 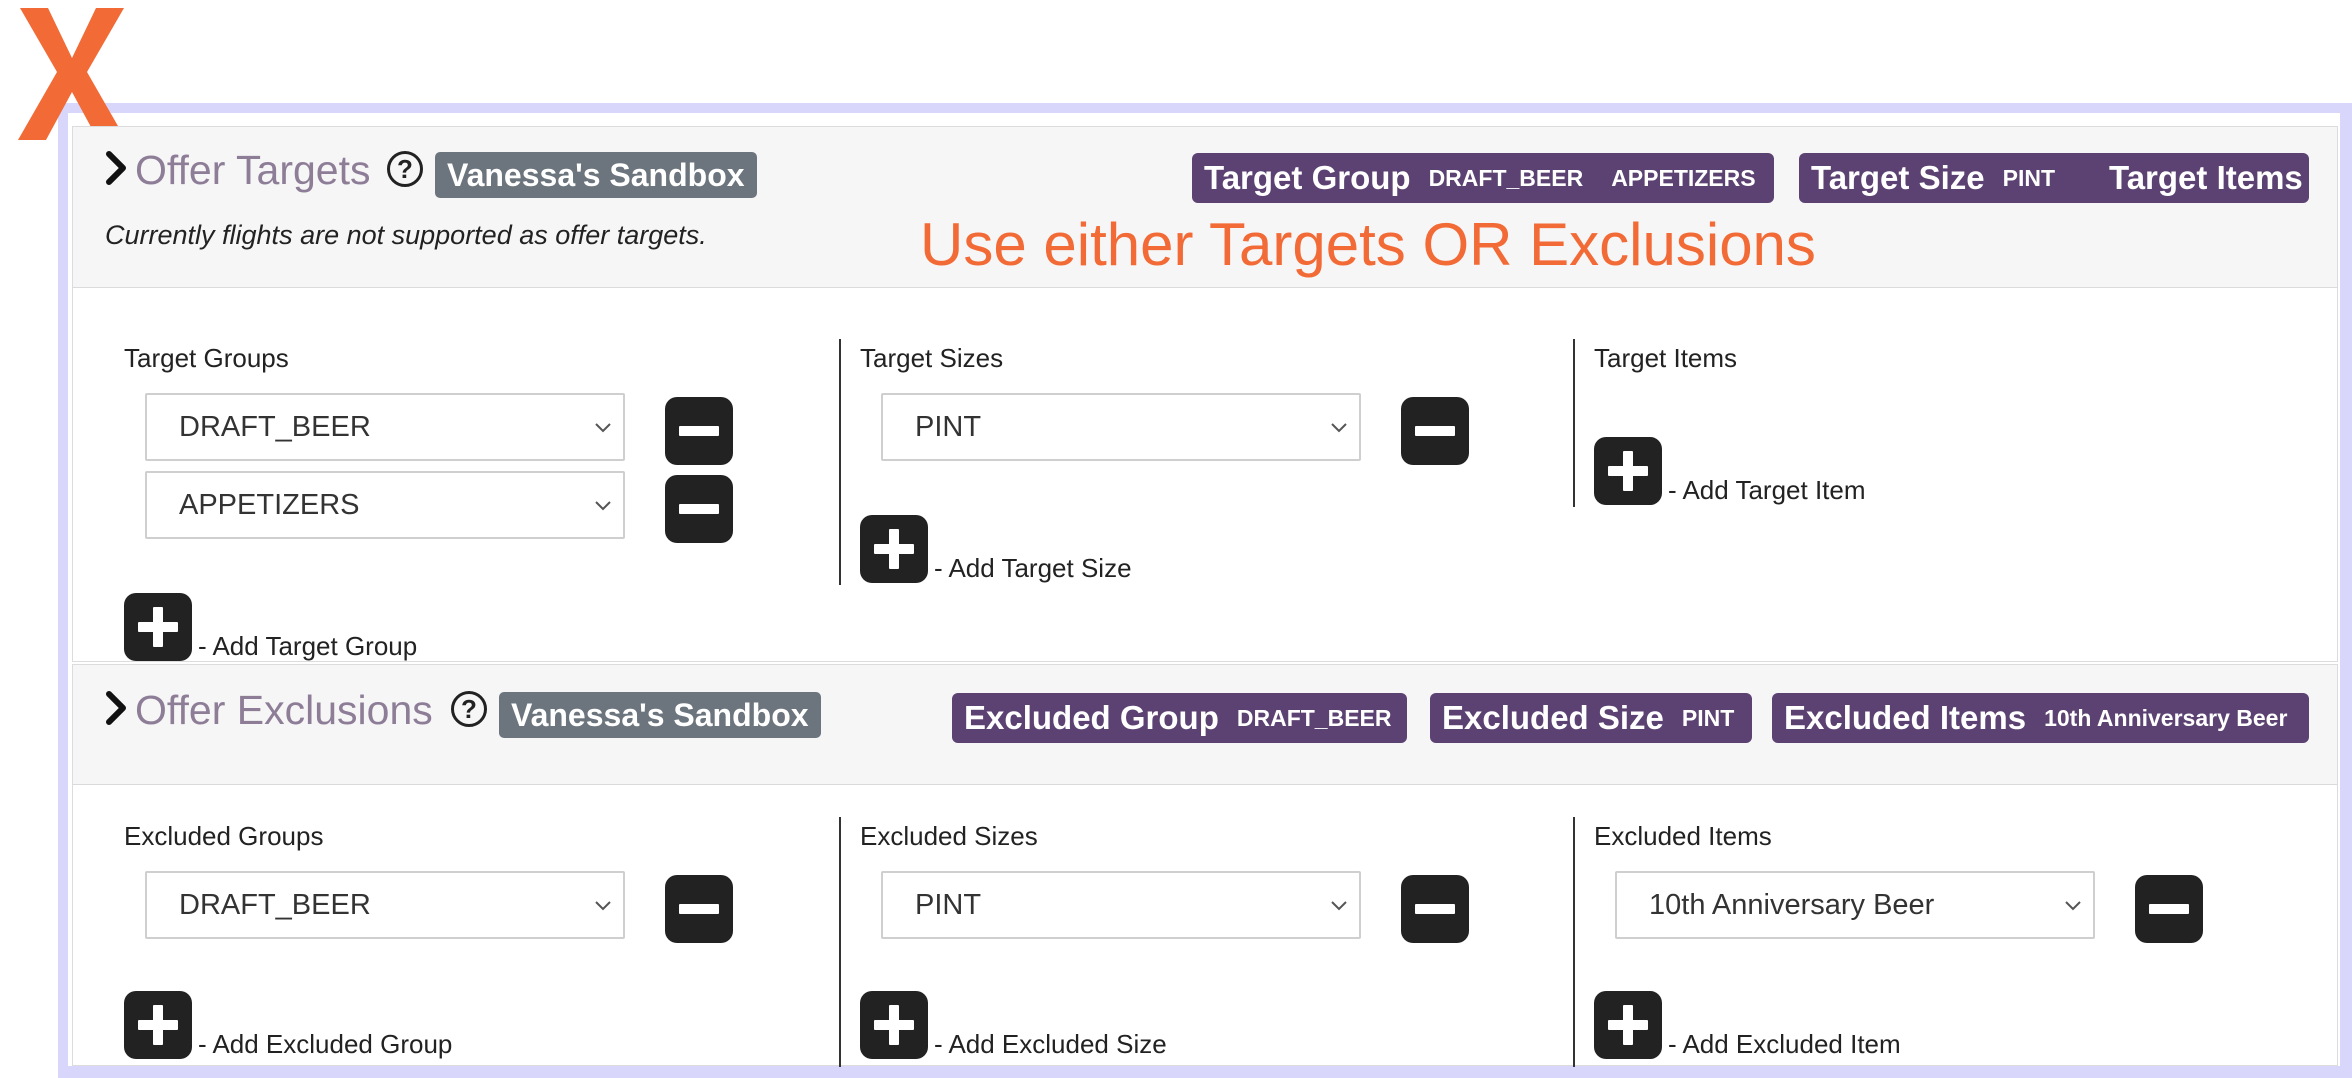 I want to click on excluded-items-pill: Excluded Items 10th Anniversary Beer, so click(x=2040, y=718).